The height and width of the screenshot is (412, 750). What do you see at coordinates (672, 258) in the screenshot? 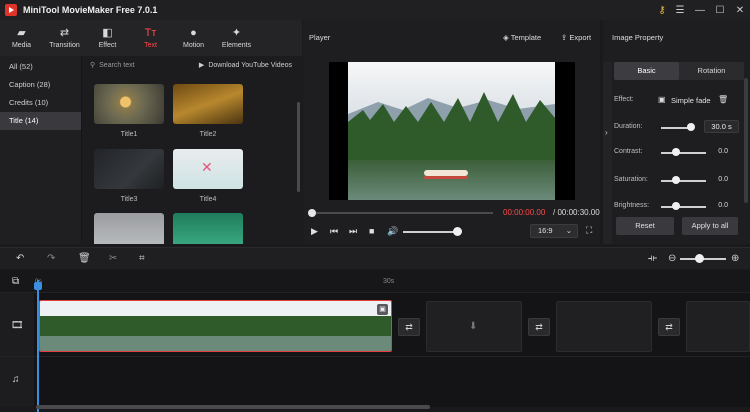
I see `zoom-out-icon: ⊖` at bounding box center [672, 258].